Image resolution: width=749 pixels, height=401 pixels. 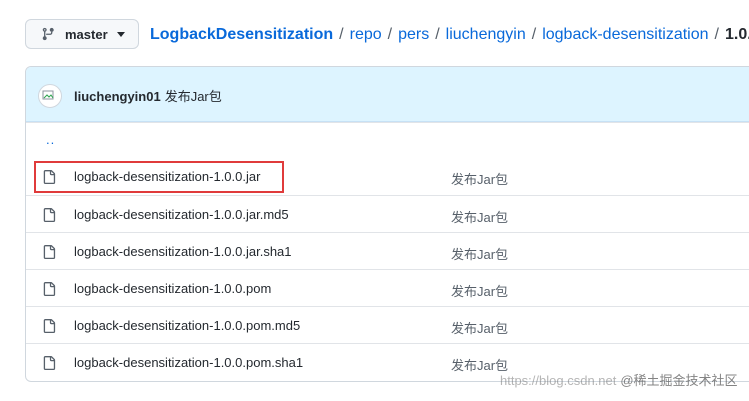 I want to click on git-branch-icon, so click(x=48, y=34).